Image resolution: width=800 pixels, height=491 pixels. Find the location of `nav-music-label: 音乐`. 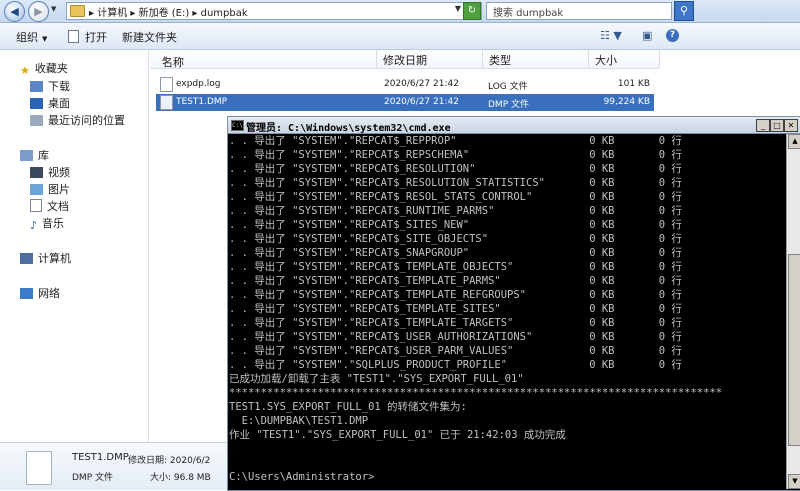

nav-music-label: 音乐 is located at coordinates (53, 223).